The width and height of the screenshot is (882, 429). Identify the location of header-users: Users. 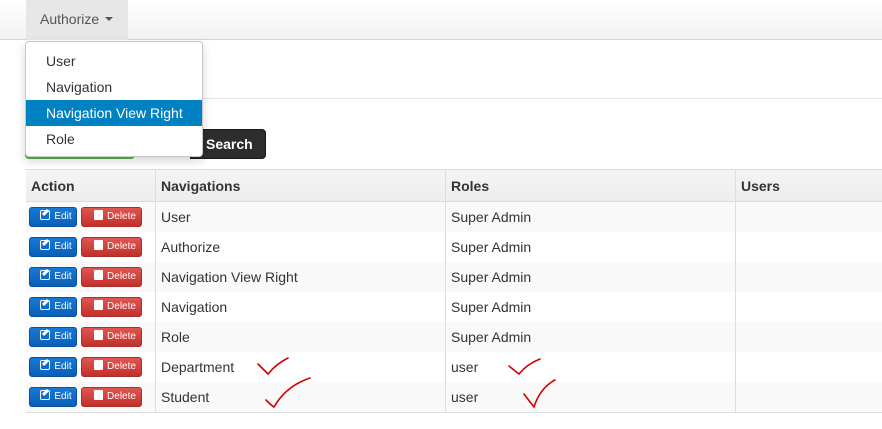
(809, 186).